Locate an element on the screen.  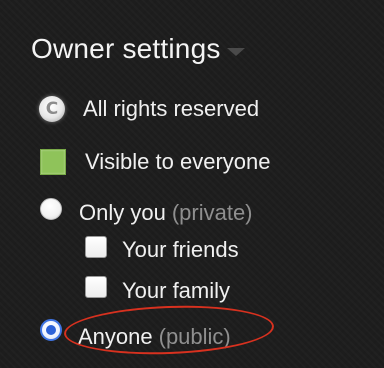
visibility-row: Visible to everyone is located at coordinates (155, 162).